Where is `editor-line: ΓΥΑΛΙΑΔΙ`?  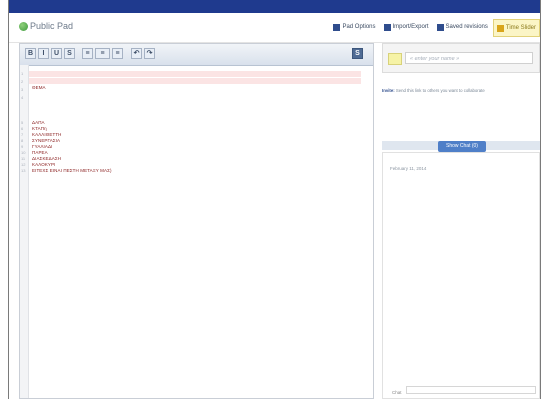 editor-line: ΓΥΑΛΙΑΔΙ is located at coordinates (42, 146).